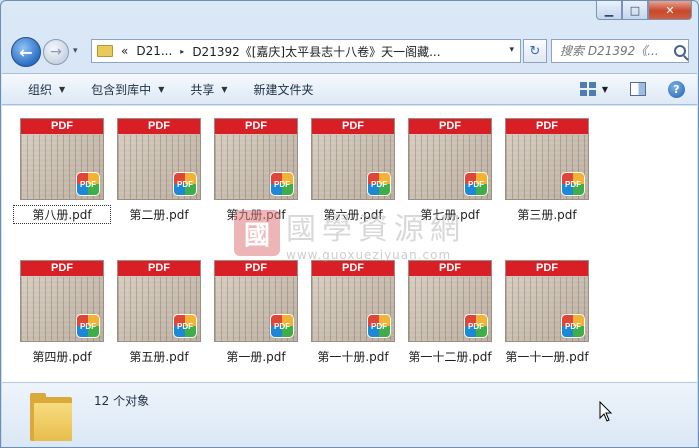 This screenshot has height=448, width=699. I want to click on search-icon, so click(680, 51).